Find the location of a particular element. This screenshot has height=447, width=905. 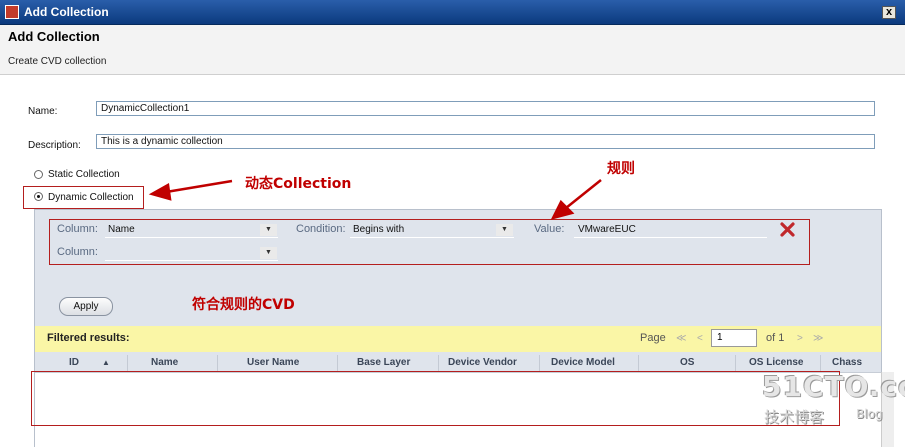

page-title: Add Collection is located at coordinates (54, 36).